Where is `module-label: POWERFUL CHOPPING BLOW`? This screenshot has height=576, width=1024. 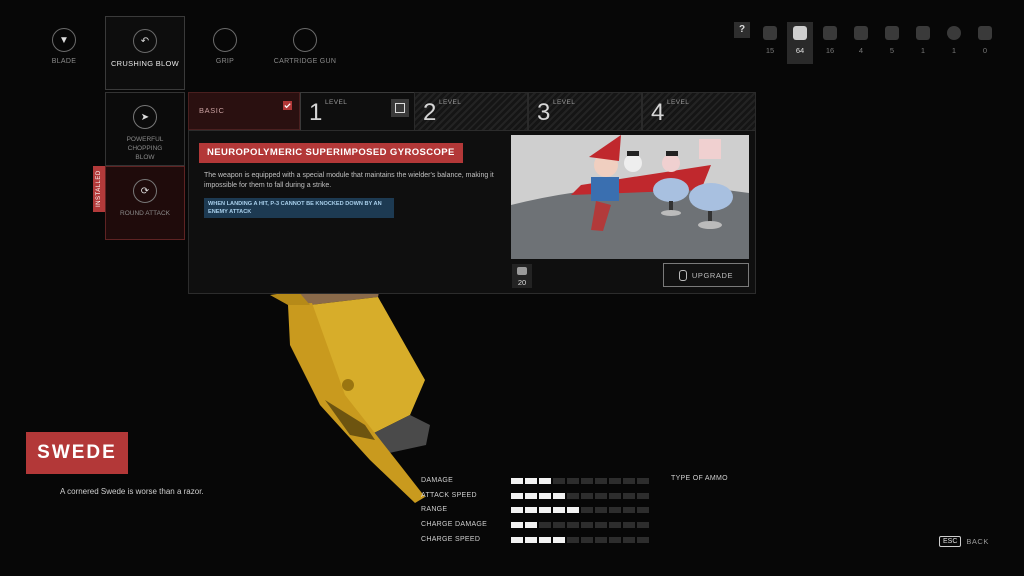 module-label: POWERFUL CHOPPING BLOW is located at coordinates (145, 148).